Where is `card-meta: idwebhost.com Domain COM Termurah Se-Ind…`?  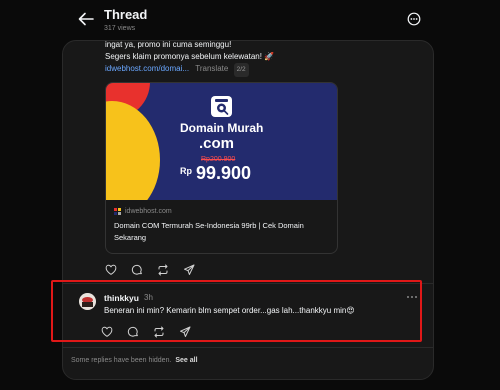
card-meta: idwebhost.com Domain COM Termurah Se-Ind… is located at coordinates (224, 226).